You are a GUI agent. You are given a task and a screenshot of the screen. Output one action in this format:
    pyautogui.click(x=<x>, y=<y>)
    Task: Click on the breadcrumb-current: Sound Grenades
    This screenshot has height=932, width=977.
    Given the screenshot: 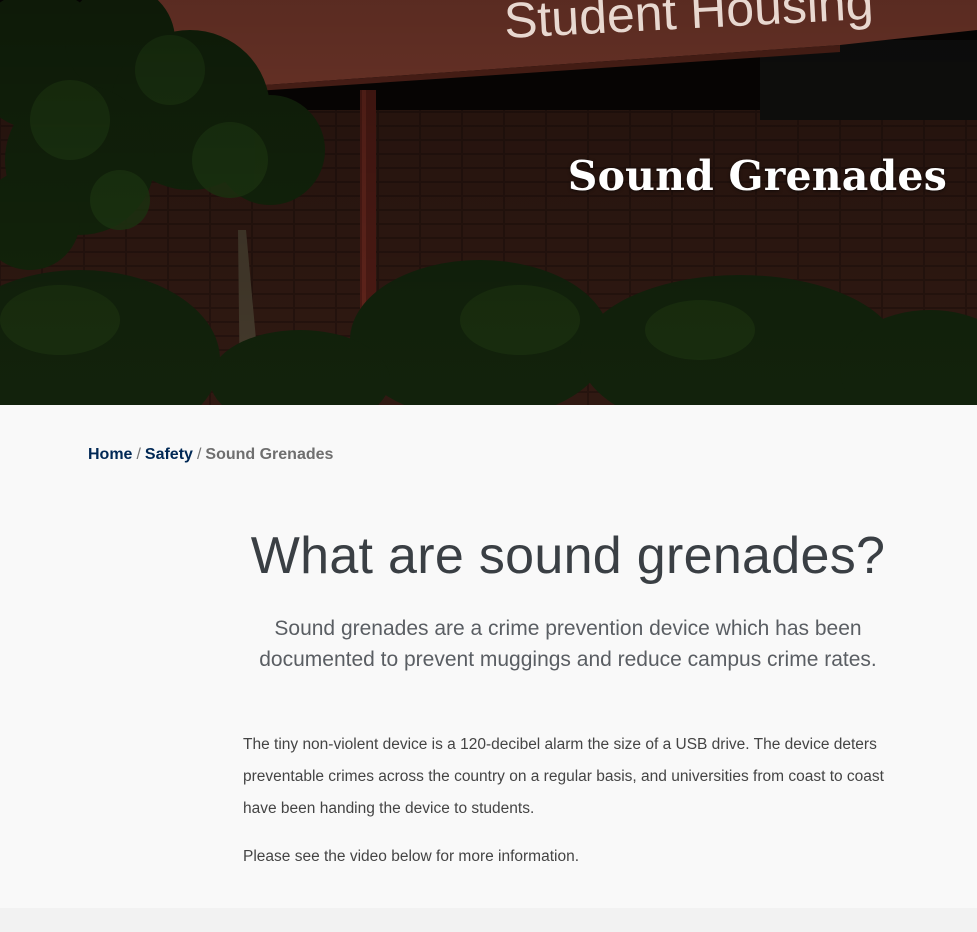 What is the action you would take?
    pyautogui.click(x=269, y=454)
    